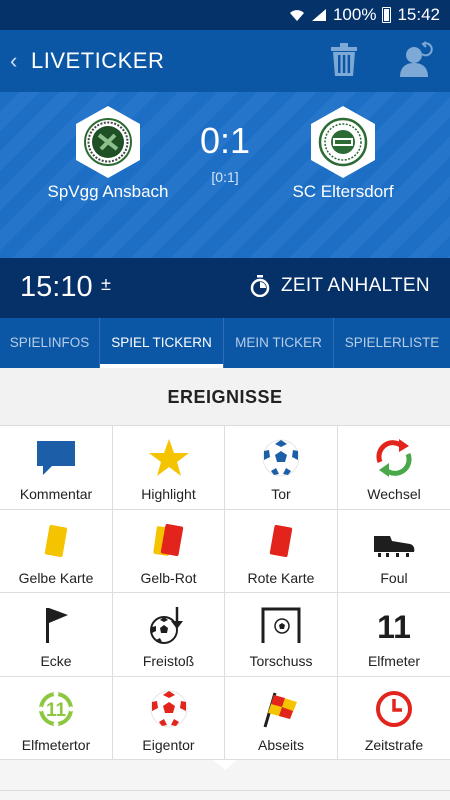  I want to click on away-team-logo, so click(343, 142).